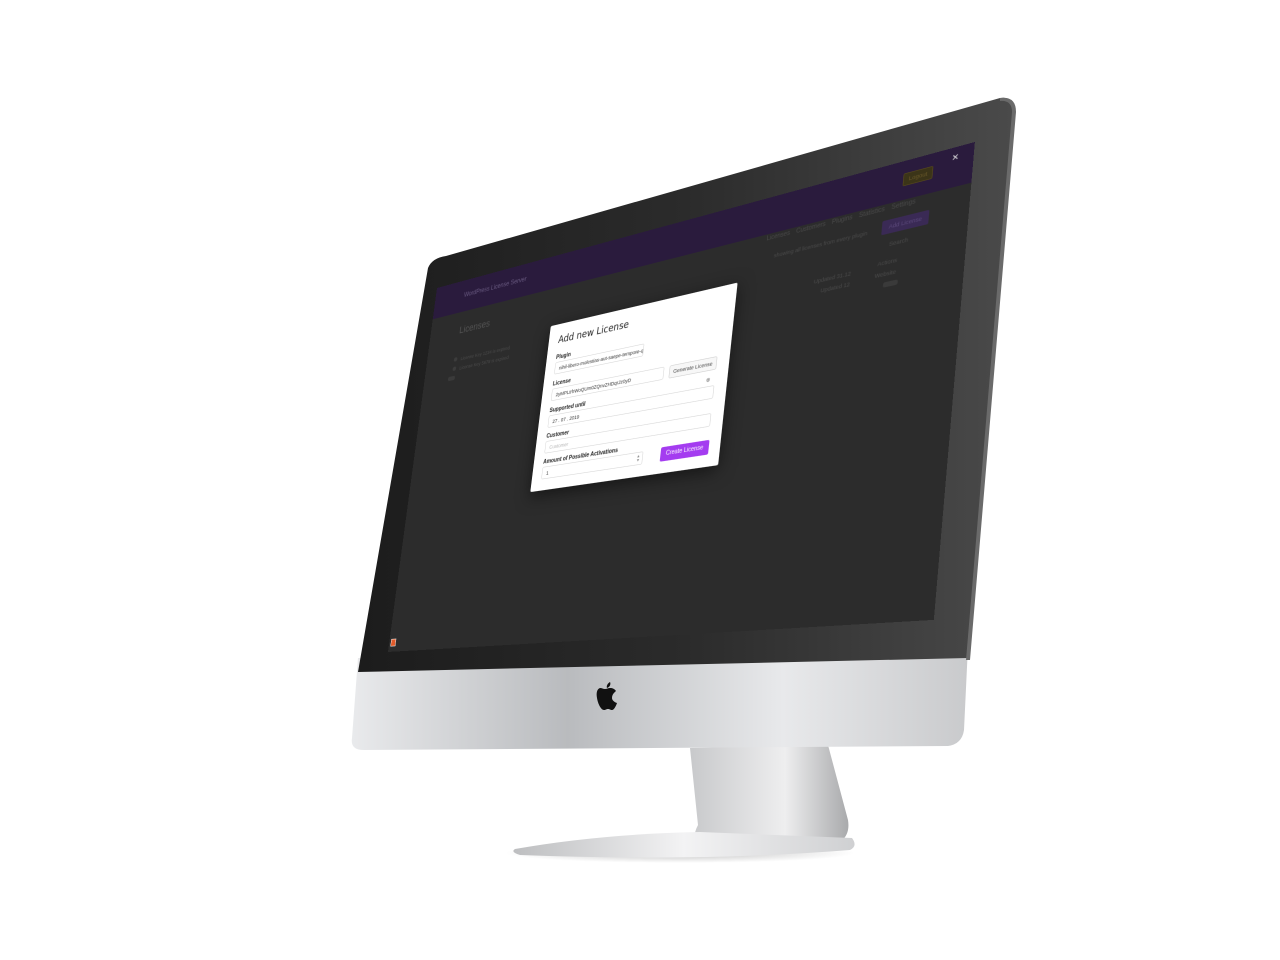 This screenshot has width=1280, height=960. What do you see at coordinates (887, 262) in the screenshot?
I see `right-label-1: Actions` at bounding box center [887, 262].